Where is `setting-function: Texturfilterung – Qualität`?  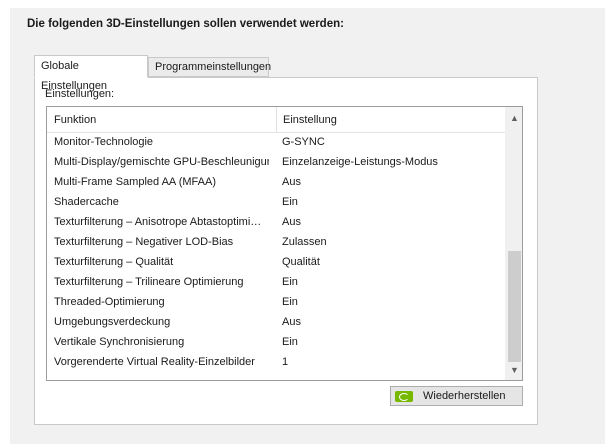 setting-function: Texturfilterung – Qualität is located at coordinates (114, 262).